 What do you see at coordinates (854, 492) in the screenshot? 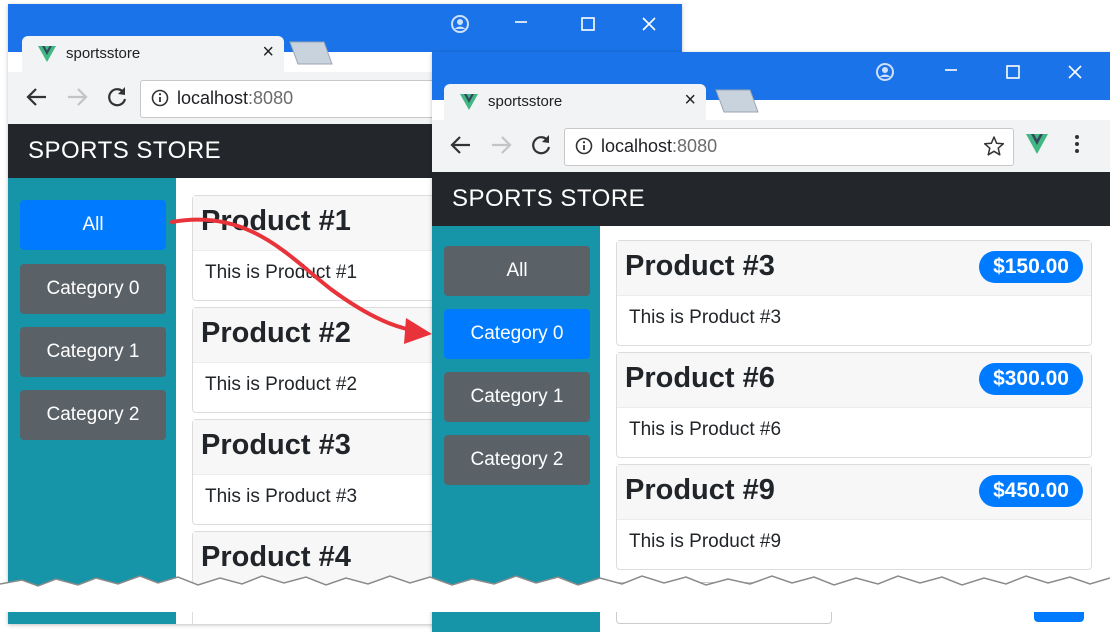
I see `product-card-header: Product #9 $450.00` at bounding box center [854, 492].